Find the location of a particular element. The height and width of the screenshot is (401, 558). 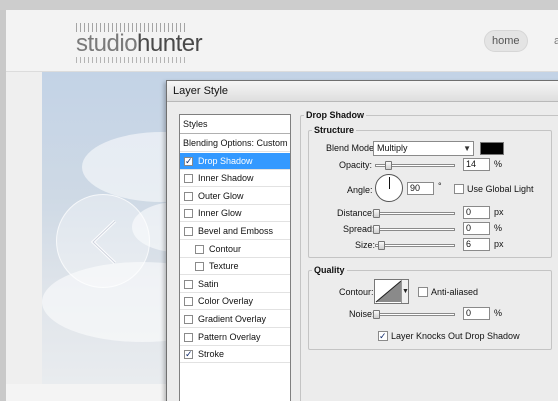

angle-needle is located at coordinates (389, 183).